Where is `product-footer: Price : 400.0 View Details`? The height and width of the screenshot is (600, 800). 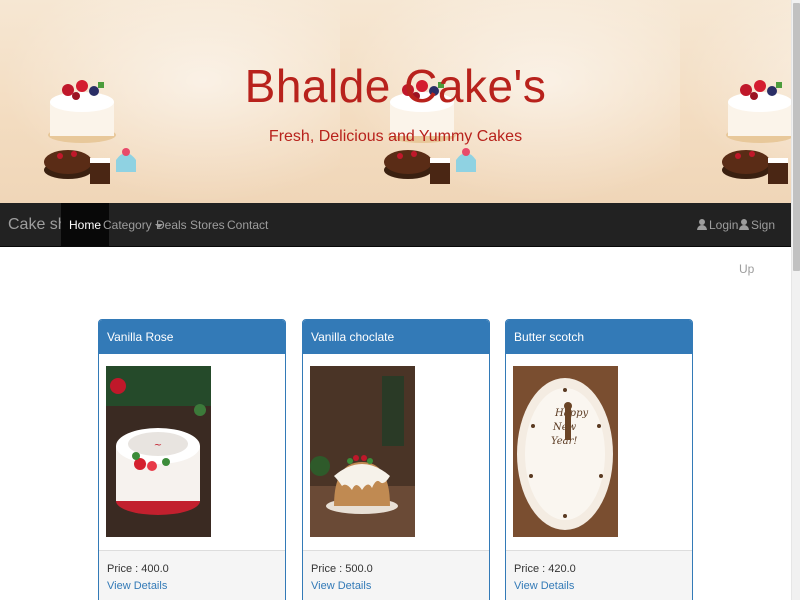 product-footer: Price : 400.0 View Details is located at coordinates (192, 575).